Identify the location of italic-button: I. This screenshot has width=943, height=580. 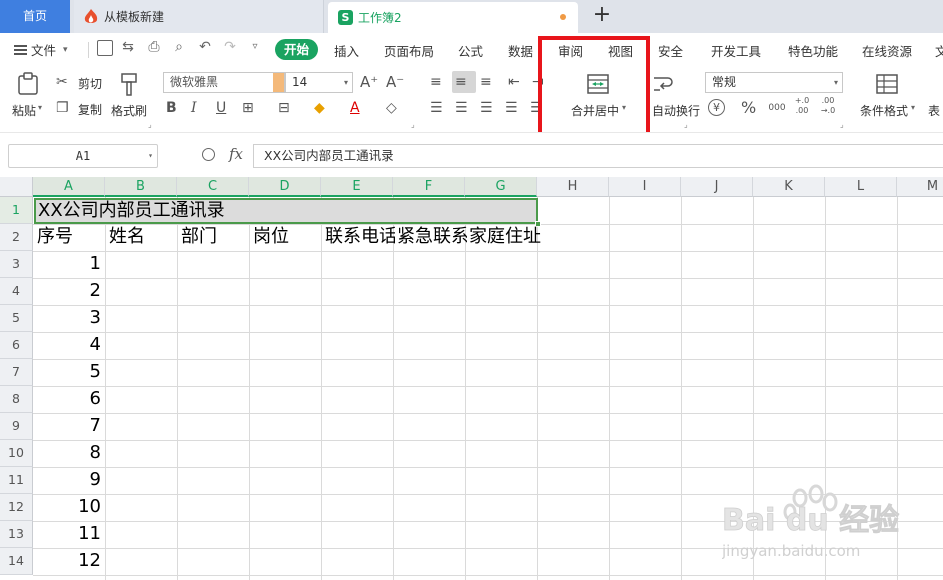
(194, 108).